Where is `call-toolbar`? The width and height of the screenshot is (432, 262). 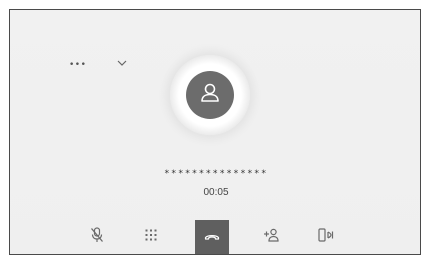
call-toolbar is located at coordinates (215, 237).